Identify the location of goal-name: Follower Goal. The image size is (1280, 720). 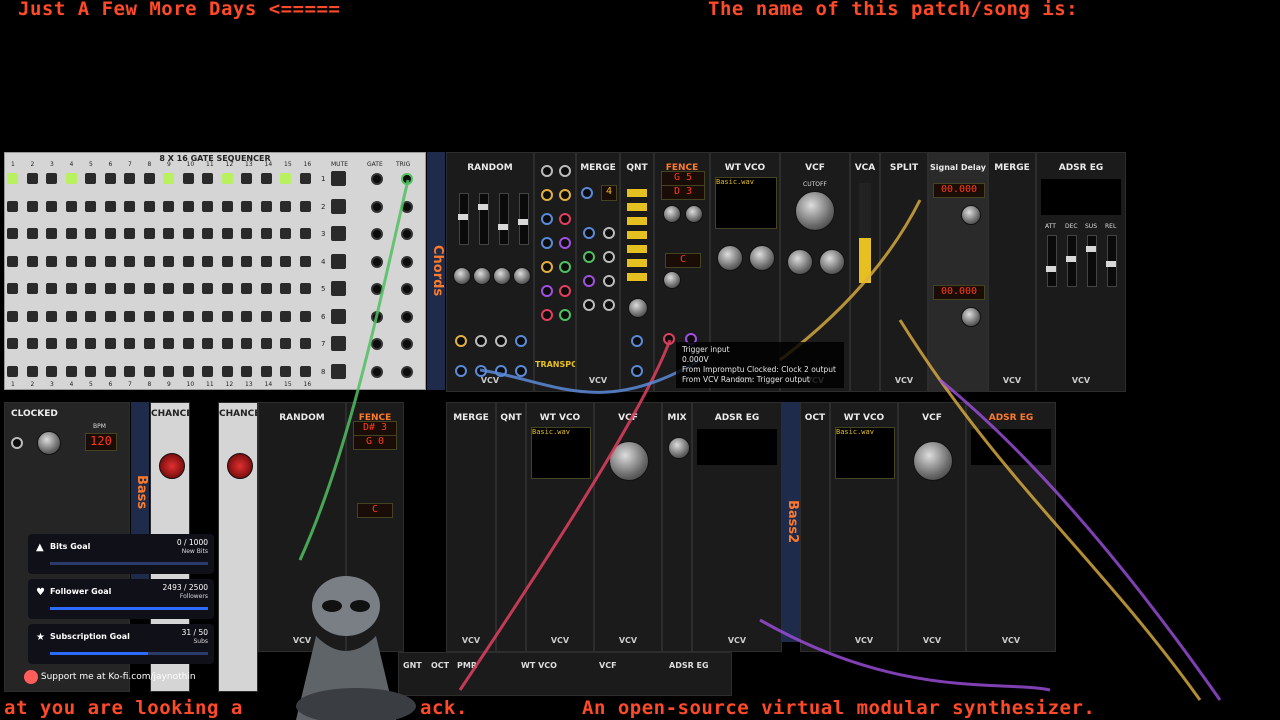
(81, 591).